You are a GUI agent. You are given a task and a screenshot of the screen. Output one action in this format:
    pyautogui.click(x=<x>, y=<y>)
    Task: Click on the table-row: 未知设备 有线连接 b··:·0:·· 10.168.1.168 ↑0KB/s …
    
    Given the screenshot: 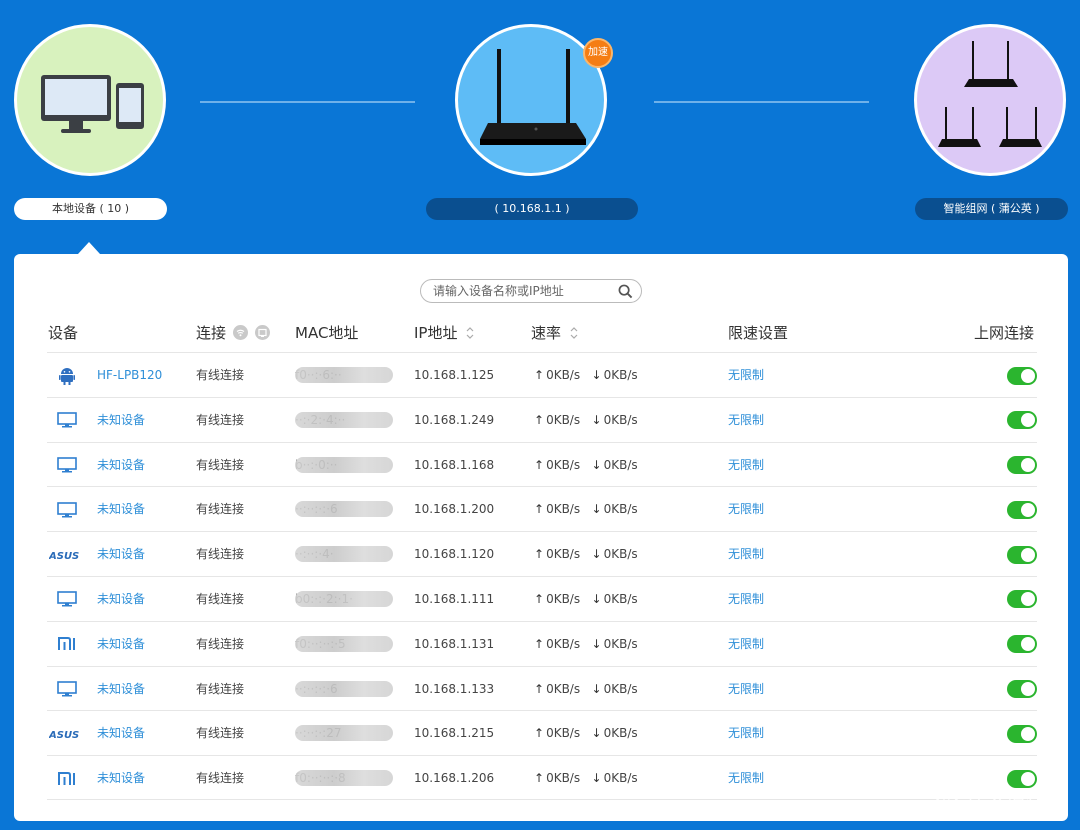 What is the action you would take?
    pyautogui.click(x=542, y=464)
    